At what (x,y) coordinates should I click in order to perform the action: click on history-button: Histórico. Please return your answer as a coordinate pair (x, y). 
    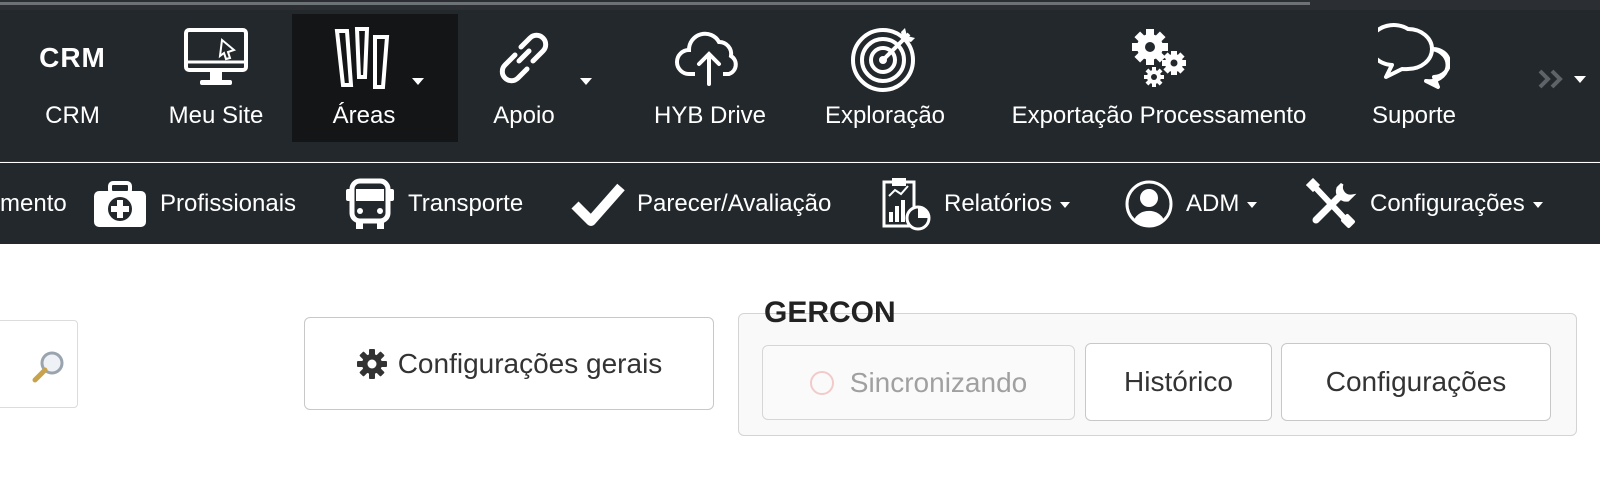
    Looking at the image, I should click on (1178, 382).